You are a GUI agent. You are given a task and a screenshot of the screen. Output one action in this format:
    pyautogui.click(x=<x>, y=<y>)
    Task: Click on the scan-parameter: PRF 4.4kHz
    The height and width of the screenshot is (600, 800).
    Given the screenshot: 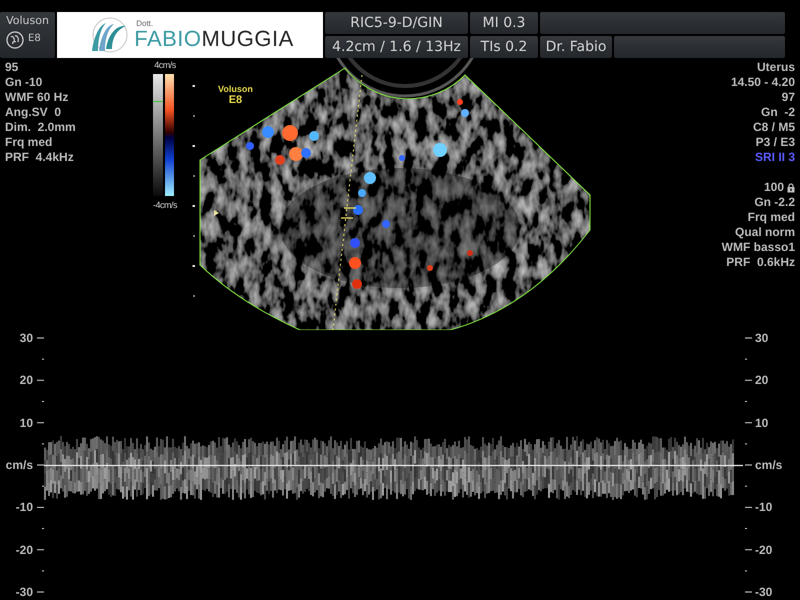 What is the action you would take?
    pyautogui.click(x=39, y=157)
    